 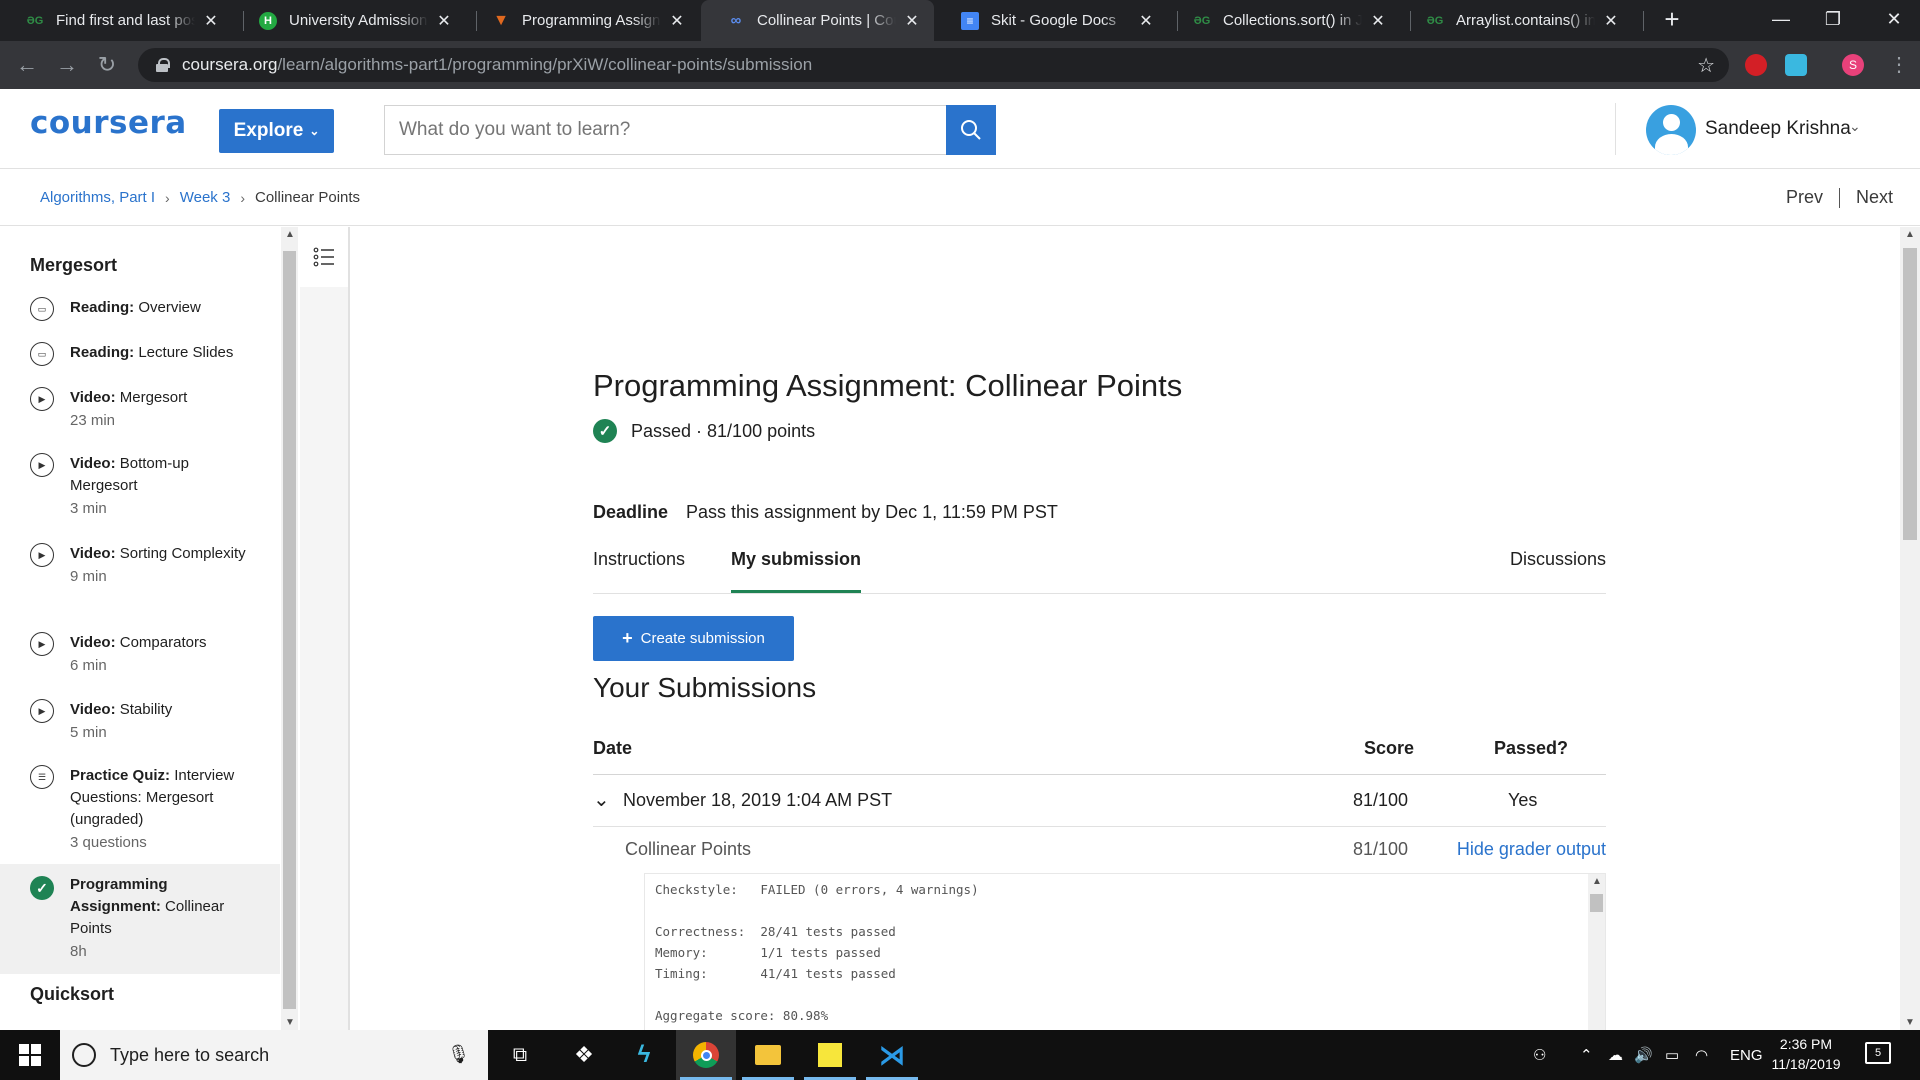 I want to click on chevron-up-icon: ⌃, so click(x=1586, y=1055).